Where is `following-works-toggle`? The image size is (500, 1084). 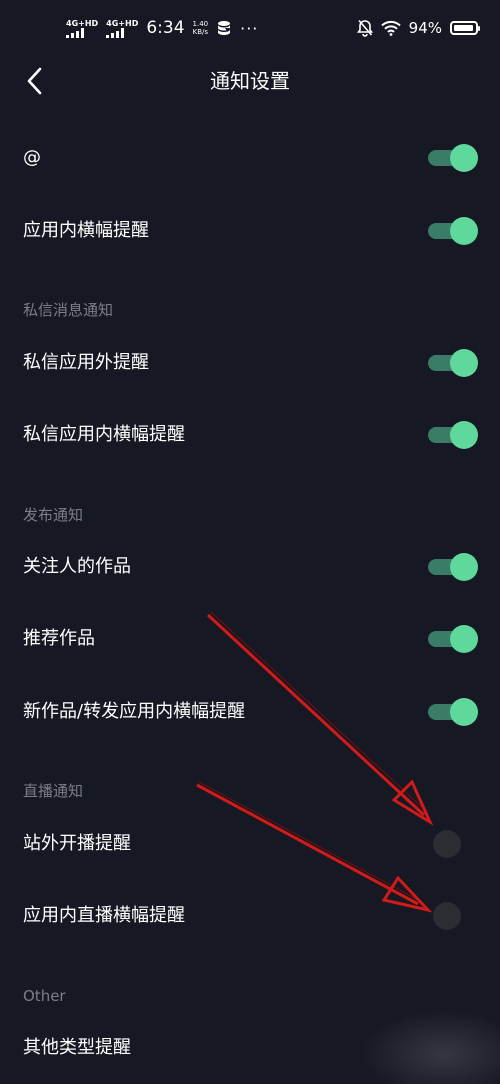
following-works-toggle is located at coordinates (453, 567).